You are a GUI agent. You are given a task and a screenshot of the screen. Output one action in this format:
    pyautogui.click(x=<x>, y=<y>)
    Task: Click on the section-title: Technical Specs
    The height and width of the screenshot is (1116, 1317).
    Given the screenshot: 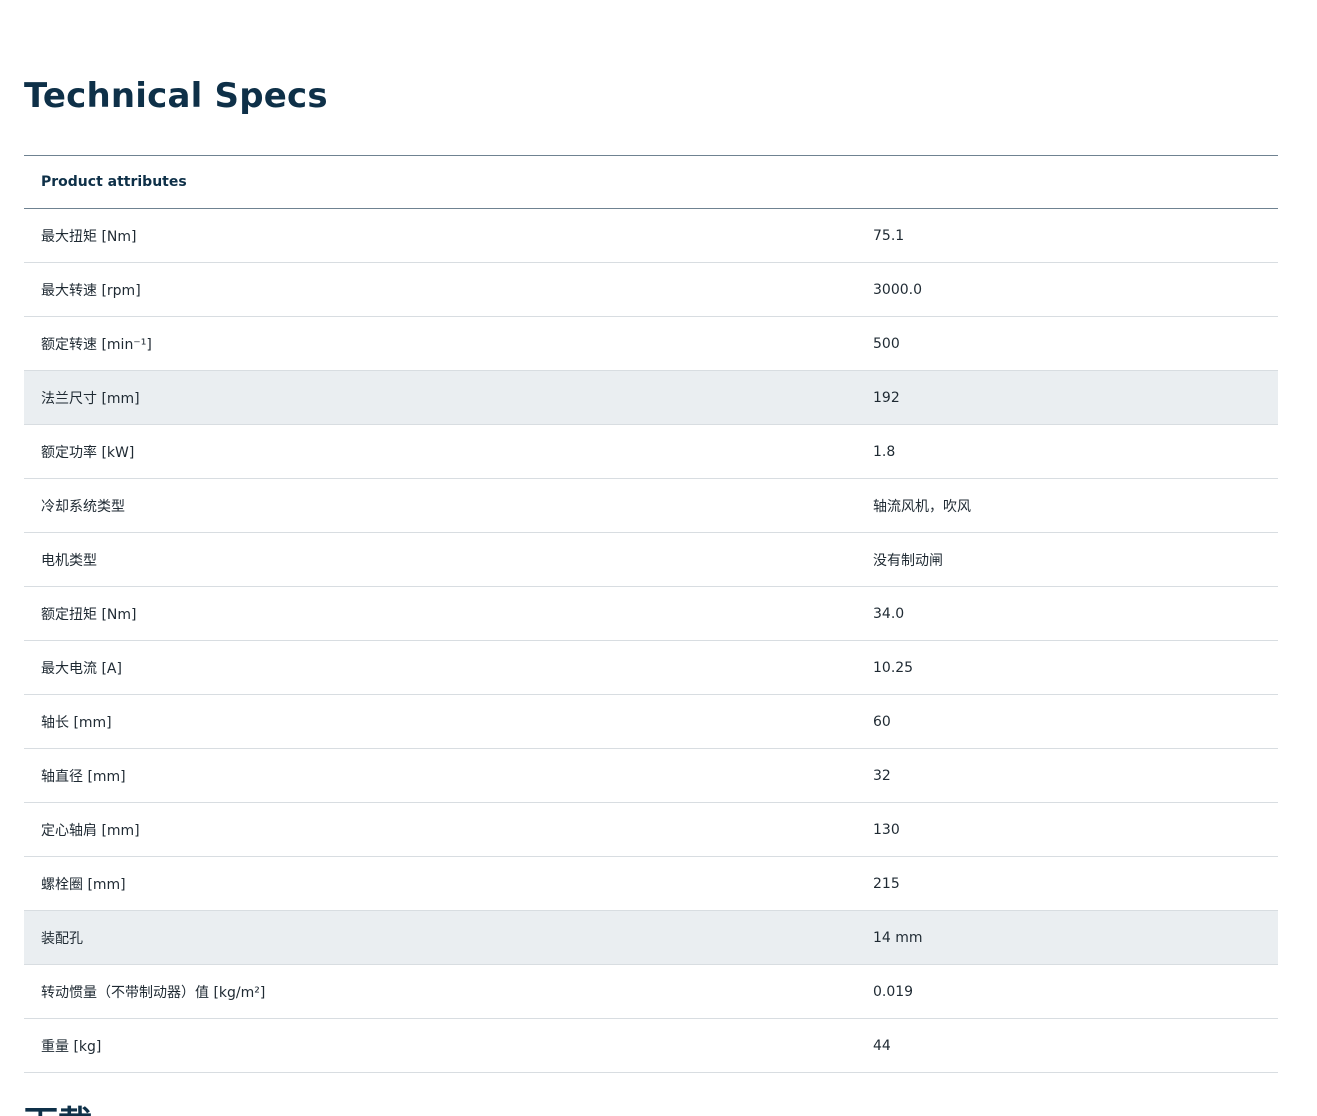 What is the action you would take?
    pyautogui.click(x=176, y=96)
    